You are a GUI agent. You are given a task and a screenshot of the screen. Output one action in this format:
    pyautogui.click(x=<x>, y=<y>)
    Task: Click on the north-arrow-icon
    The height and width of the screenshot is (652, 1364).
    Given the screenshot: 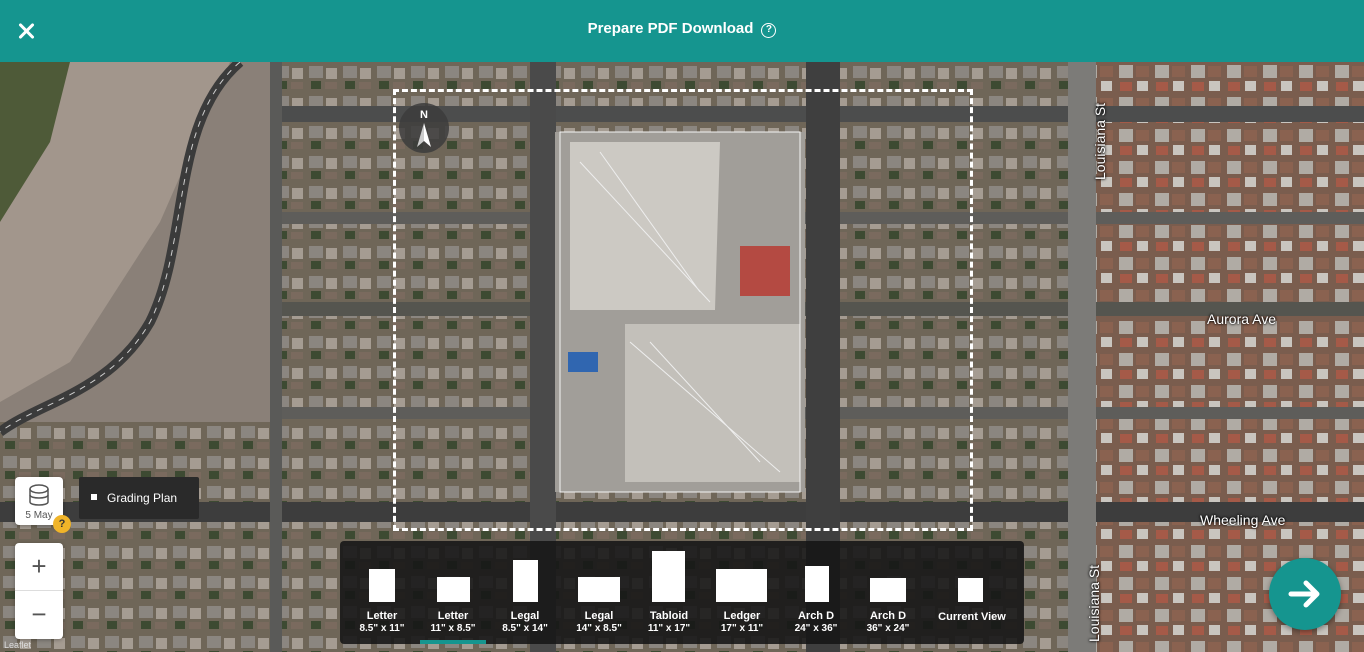 What is the action you would take?
    pyautogui.click(x=424, y=135)
    